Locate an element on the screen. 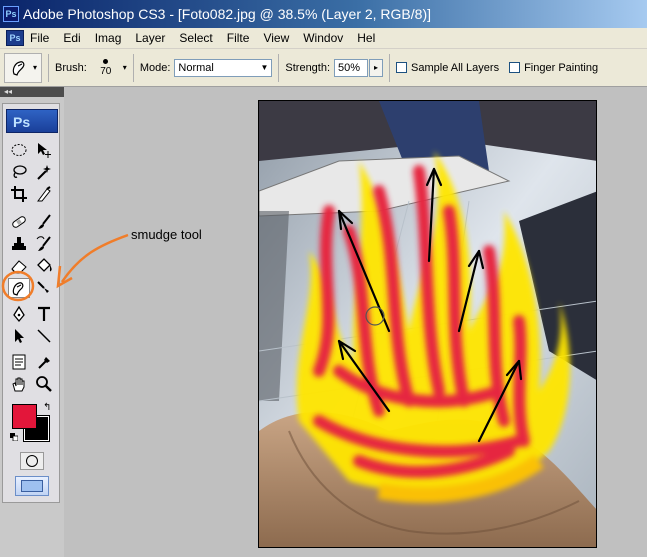 Image resolution: width=647 pixels, height=557 pixels. bandage-icon is located at coordinates (19, 222).